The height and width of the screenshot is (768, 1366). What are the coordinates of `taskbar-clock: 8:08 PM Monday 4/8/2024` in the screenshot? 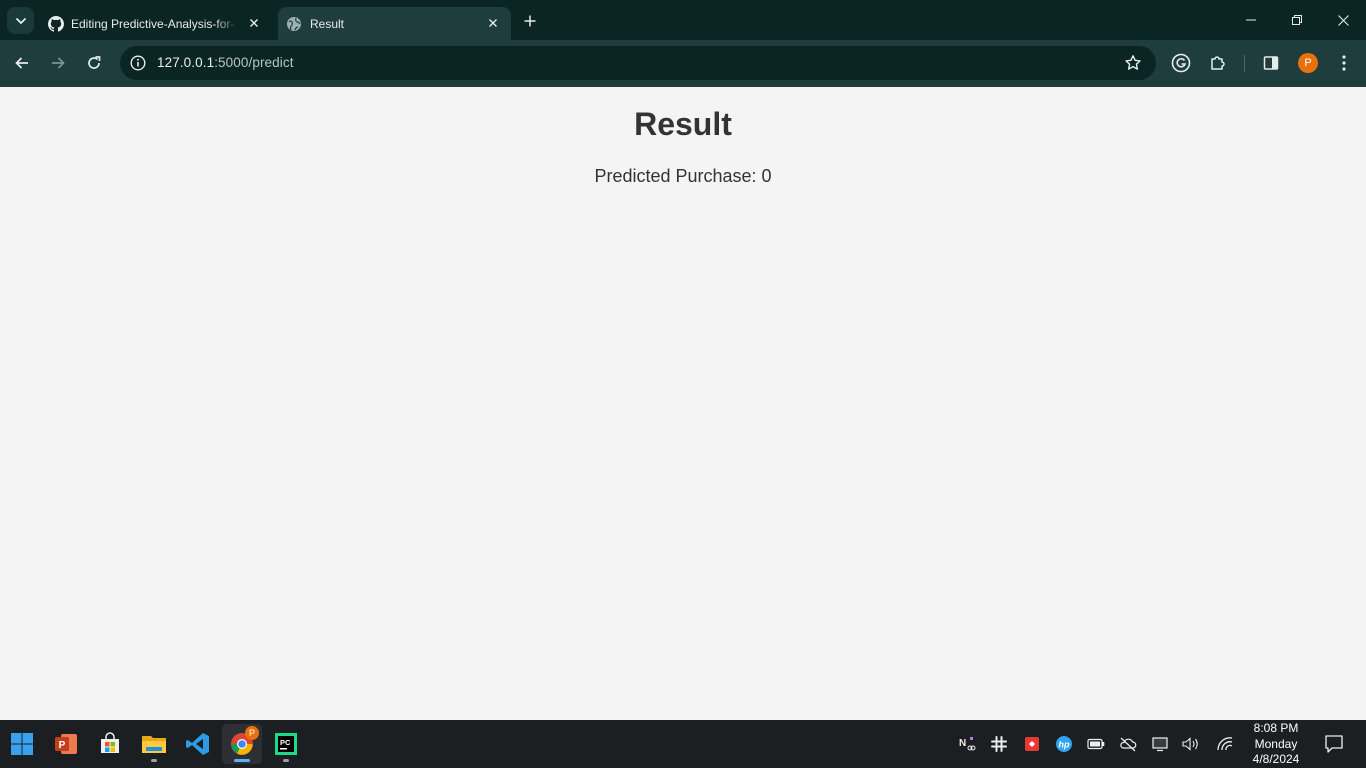 It's located at (1276, 744).